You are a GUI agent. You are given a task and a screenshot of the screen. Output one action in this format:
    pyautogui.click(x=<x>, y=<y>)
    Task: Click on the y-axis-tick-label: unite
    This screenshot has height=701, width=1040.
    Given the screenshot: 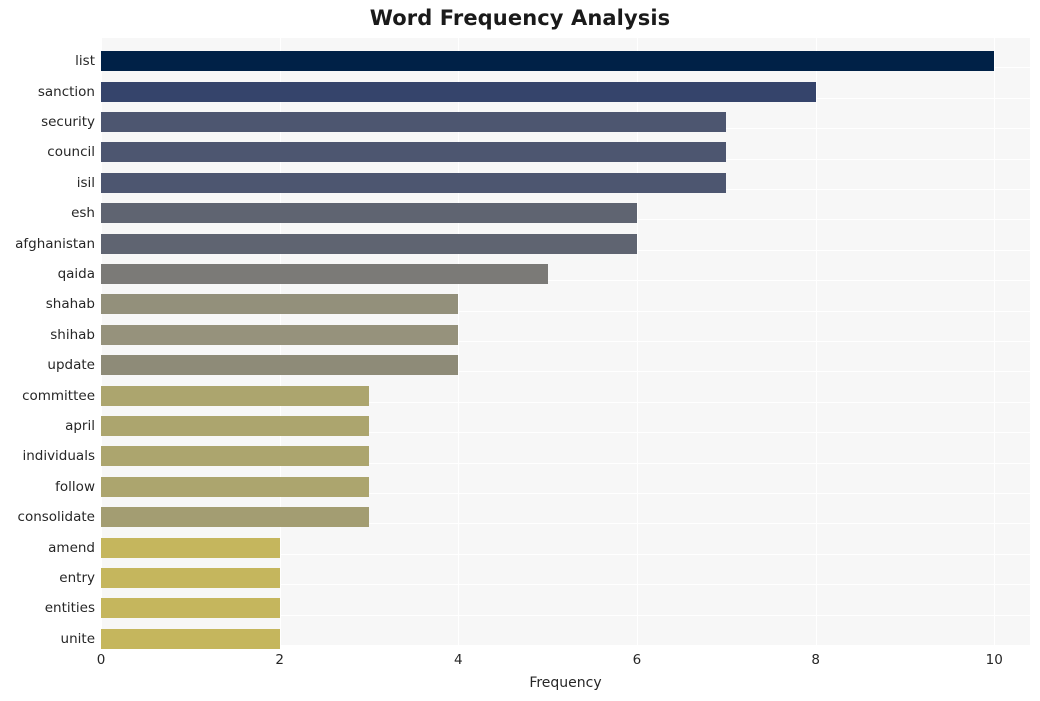 What is the action you would take?
    pyautogui.click(x=77, y=638)
    